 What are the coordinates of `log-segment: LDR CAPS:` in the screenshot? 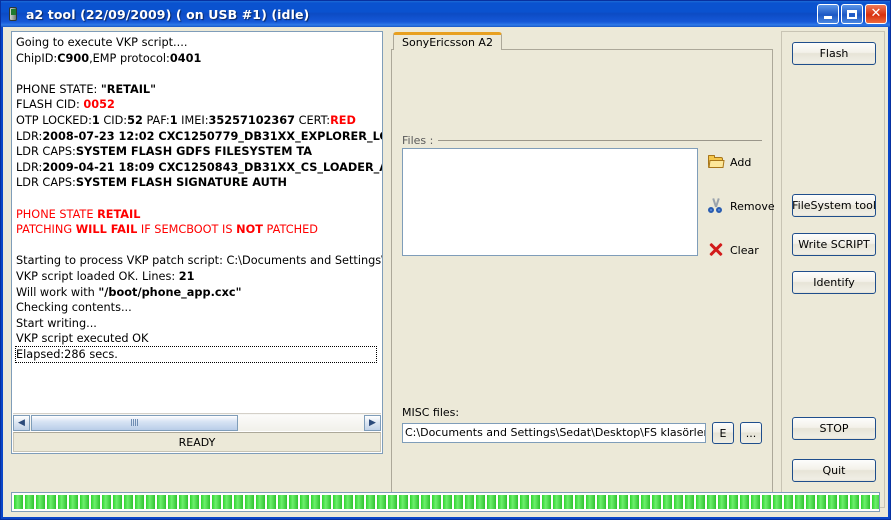 It's located at (46, 183).